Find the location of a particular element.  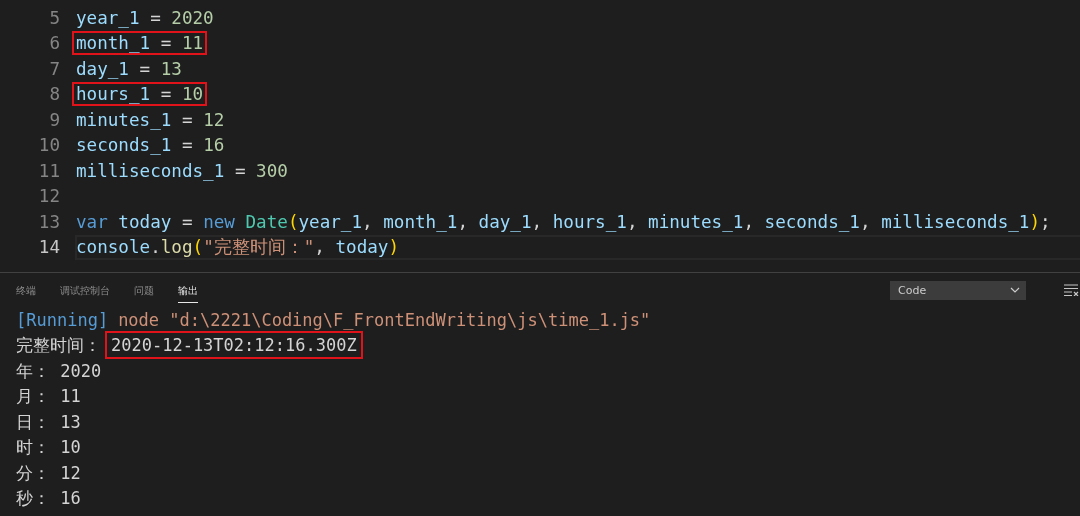

line-number: 6 is located at coordinates (54, 43).